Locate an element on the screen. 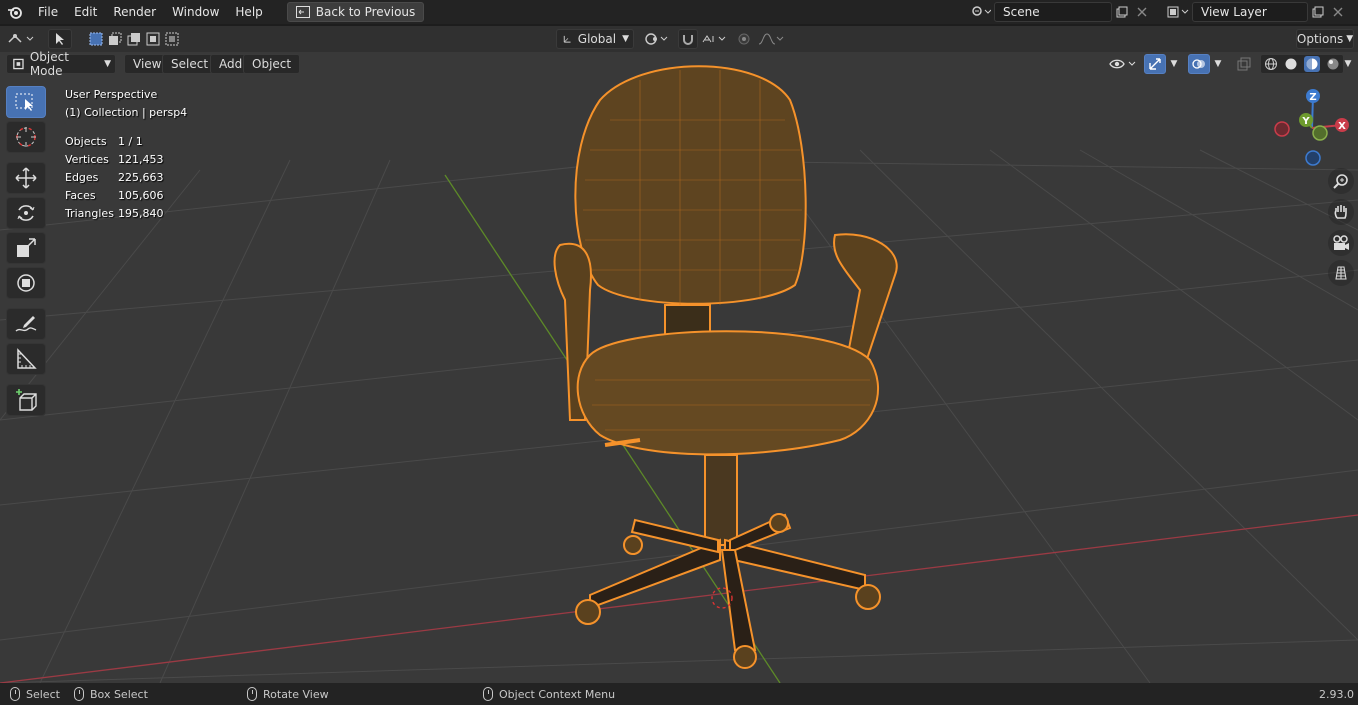  add-cube-tool is located at coordinates (26, 400).